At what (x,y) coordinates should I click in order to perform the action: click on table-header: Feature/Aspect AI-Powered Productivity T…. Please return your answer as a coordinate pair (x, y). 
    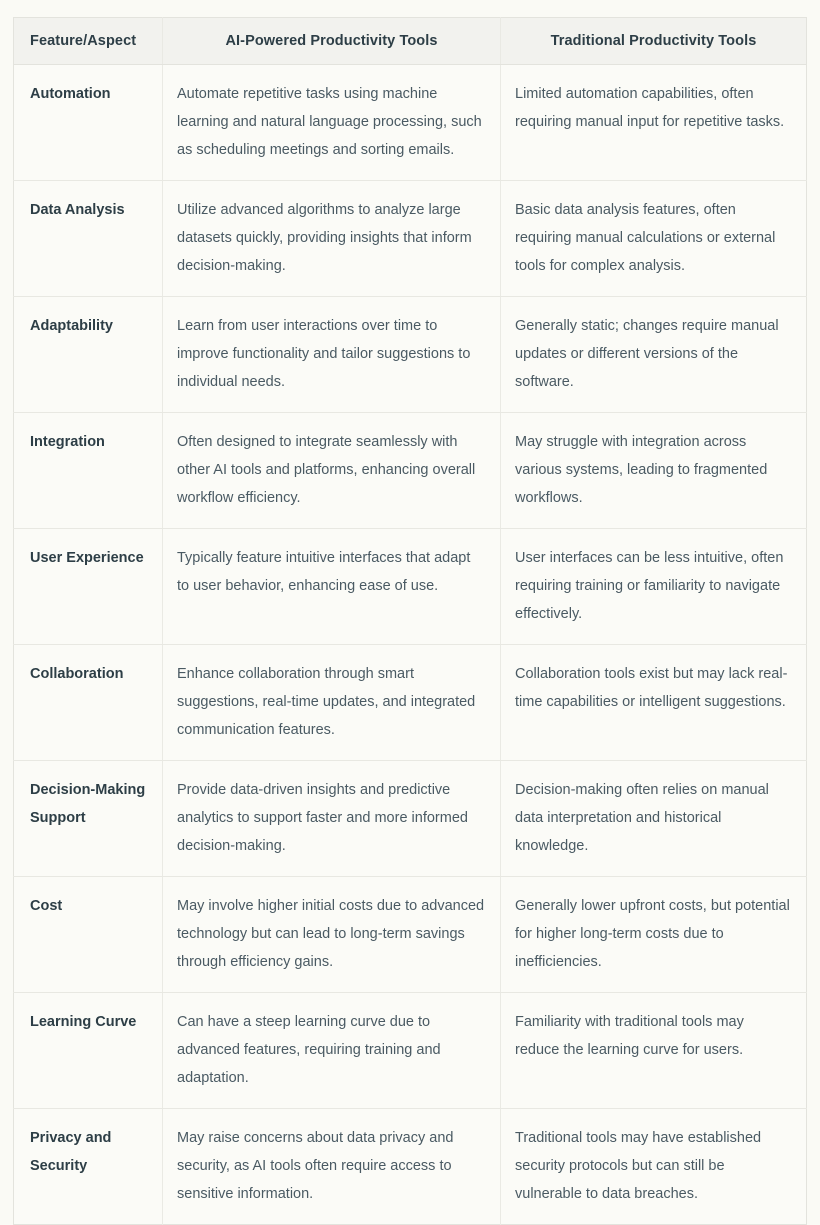
    Looking at the image, I should click on (410, 41).